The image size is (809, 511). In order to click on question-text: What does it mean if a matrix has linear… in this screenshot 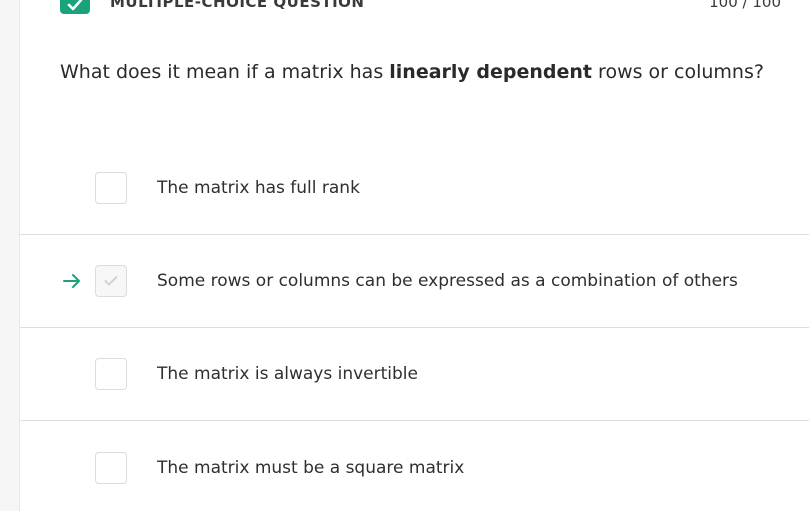, I will do `click(420, 72)`.